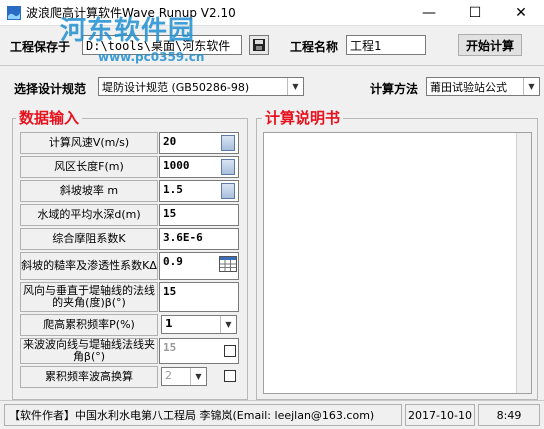 The width and height of the screenshot is (544, 429). Describe the element at coordinates (230, 376) in the screenshot. I see `height-conversion-checkbox` at that location.